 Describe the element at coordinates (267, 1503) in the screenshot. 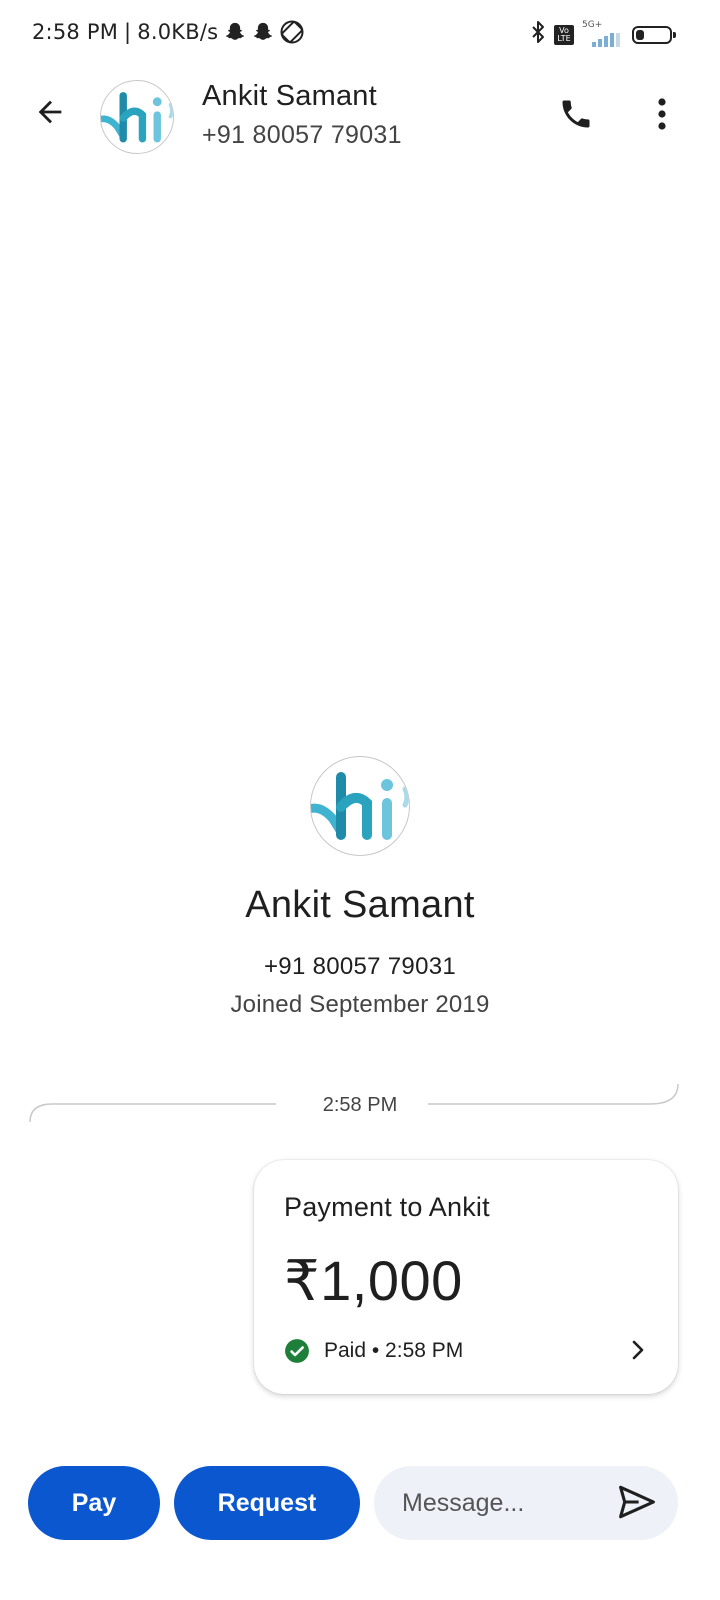

I see `request-button: Request` at that location.